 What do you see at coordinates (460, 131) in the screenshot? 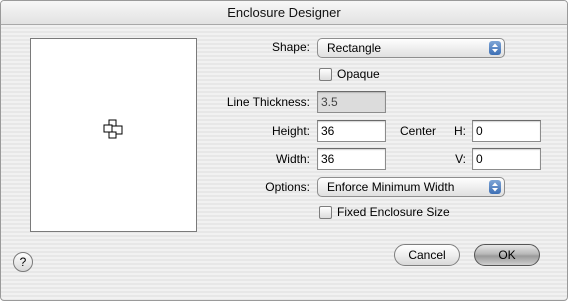
I see `center-h-label: H:` at bounding box center [460, 131].